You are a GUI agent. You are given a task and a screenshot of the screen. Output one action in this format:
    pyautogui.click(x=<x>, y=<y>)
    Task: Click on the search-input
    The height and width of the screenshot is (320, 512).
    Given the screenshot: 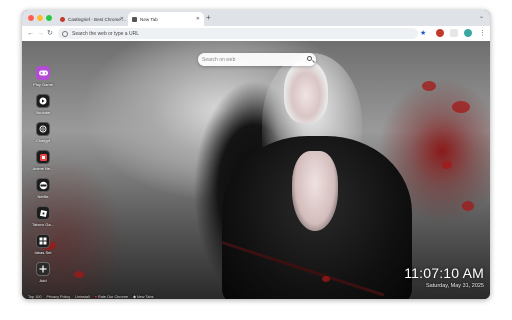 What is the action you would take?
    pyautogui.click(x=252, y=59)
    